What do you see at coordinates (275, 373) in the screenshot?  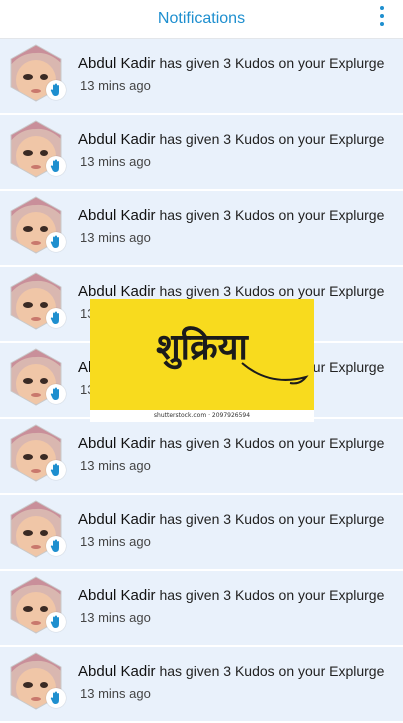 I see `swirl-decoration` at bounding box center [275, 373].